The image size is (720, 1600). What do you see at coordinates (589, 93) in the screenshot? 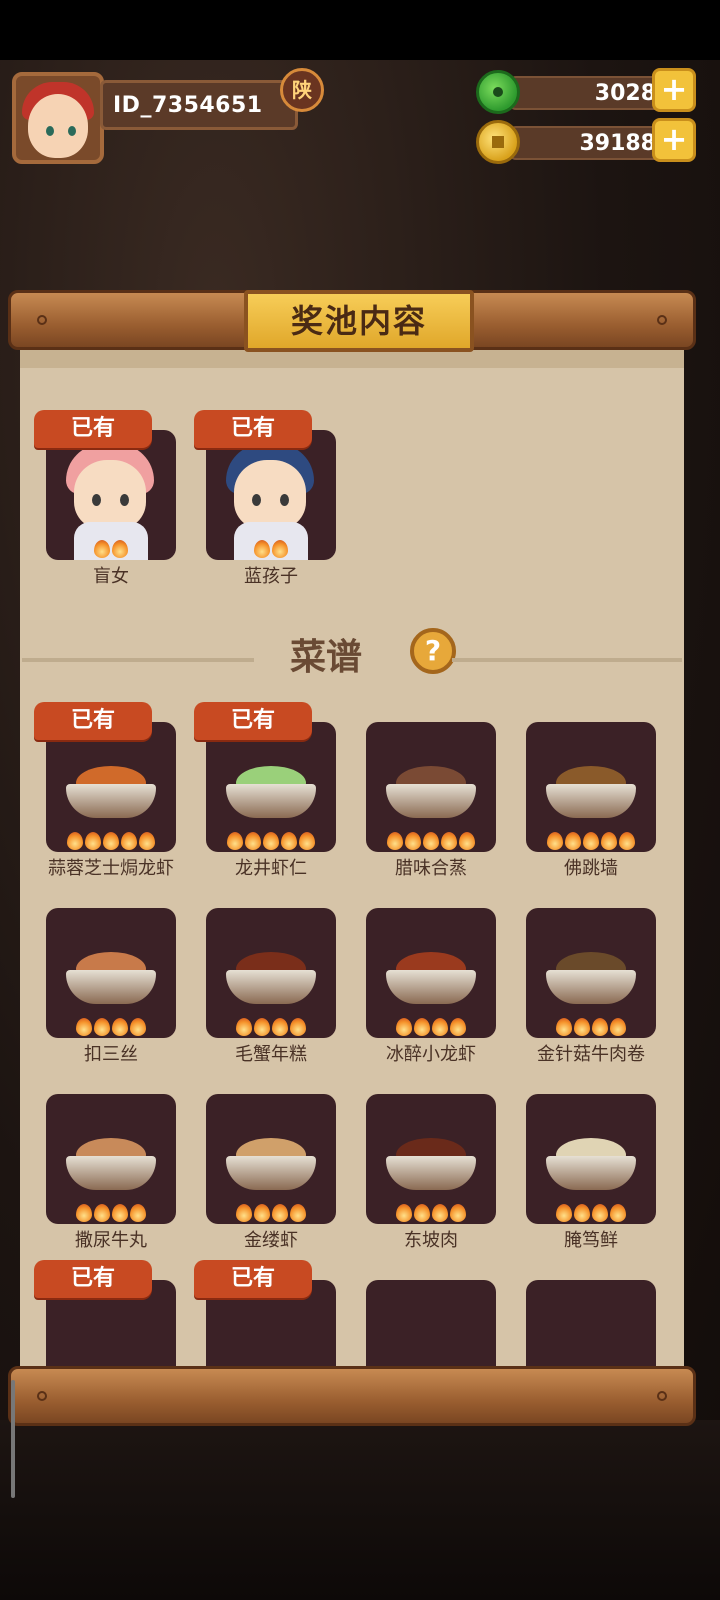
I see `jade-bar: 3028` at bounding box center [589, 93].